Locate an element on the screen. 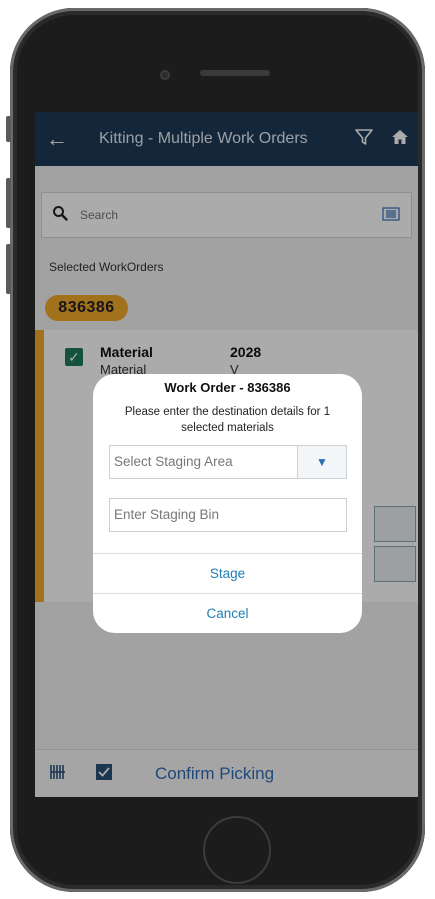 Image resolution: width=435 pixels, height=899 pixels. staging-area-placeholder: Select Staging Area is located at coordinates (173, 461).